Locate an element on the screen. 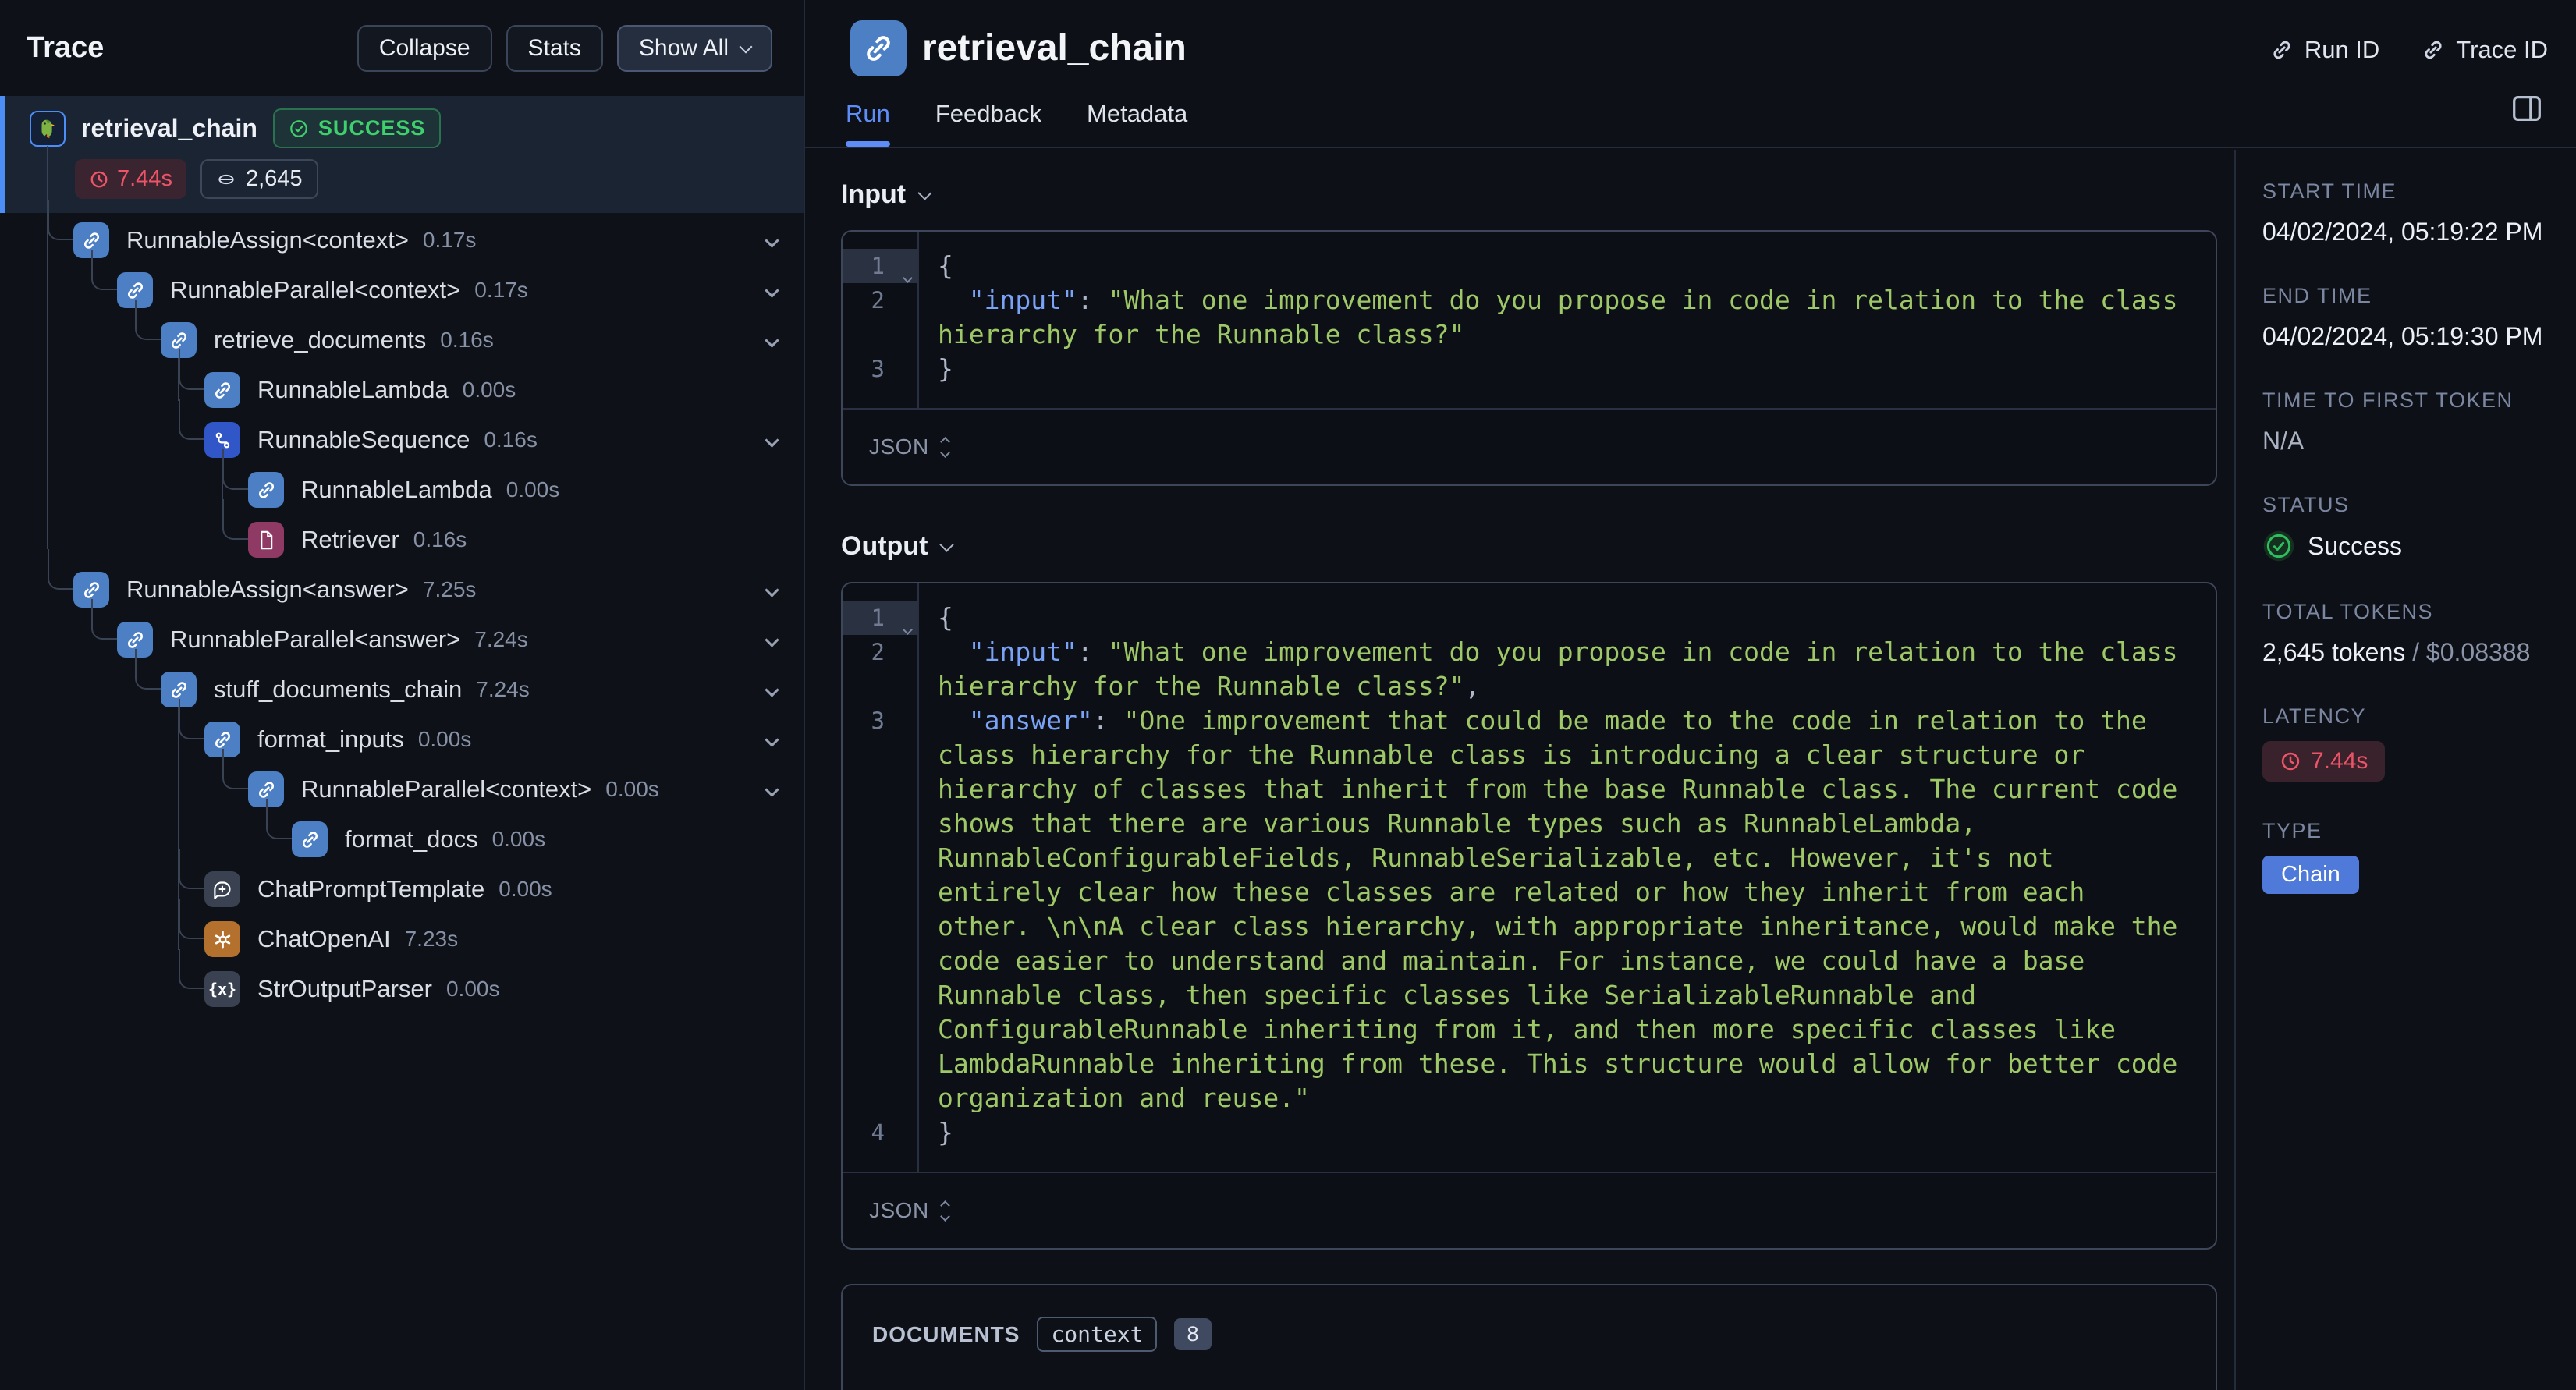 This screenshot has width=2576, height=1390. output-format-selector: JSON is located at coordinates (1529, 1210).